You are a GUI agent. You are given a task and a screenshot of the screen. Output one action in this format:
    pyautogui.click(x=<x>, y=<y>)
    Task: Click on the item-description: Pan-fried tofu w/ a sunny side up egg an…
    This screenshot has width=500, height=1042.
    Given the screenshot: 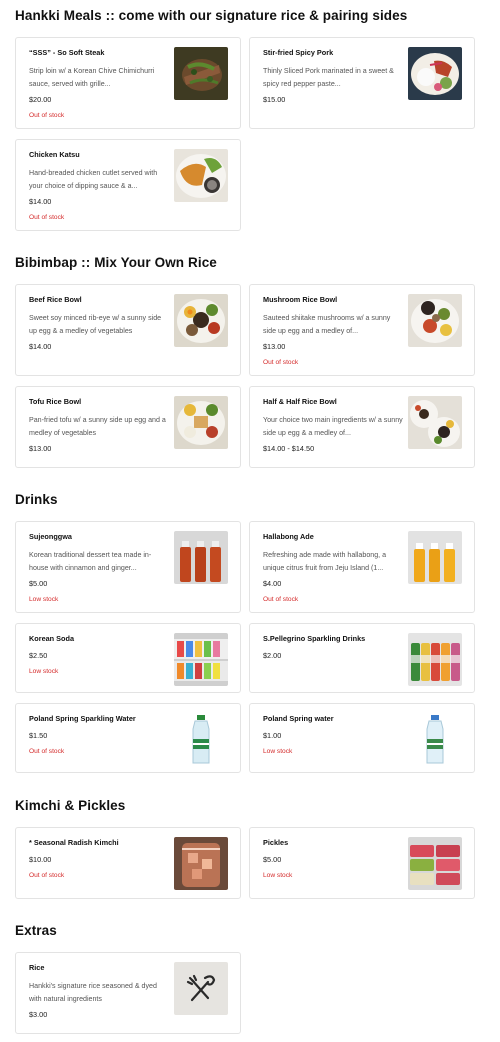 What is the action you would take?
    pyautogui.click(x=97, y=426)
    